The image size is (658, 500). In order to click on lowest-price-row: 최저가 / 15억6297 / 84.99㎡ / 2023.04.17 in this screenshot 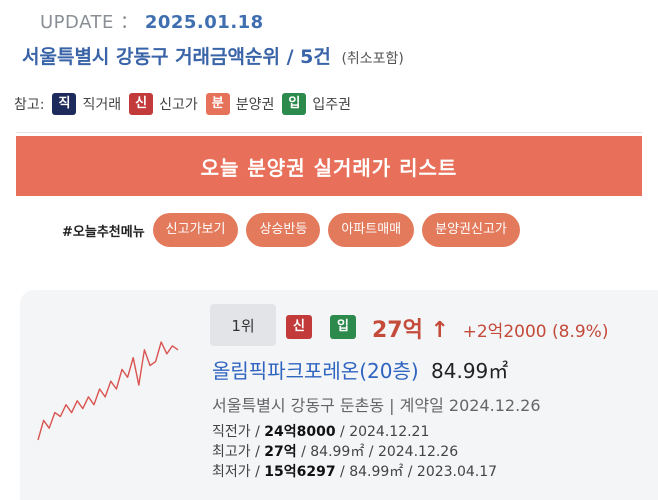, I will do `click(354, 472)`.